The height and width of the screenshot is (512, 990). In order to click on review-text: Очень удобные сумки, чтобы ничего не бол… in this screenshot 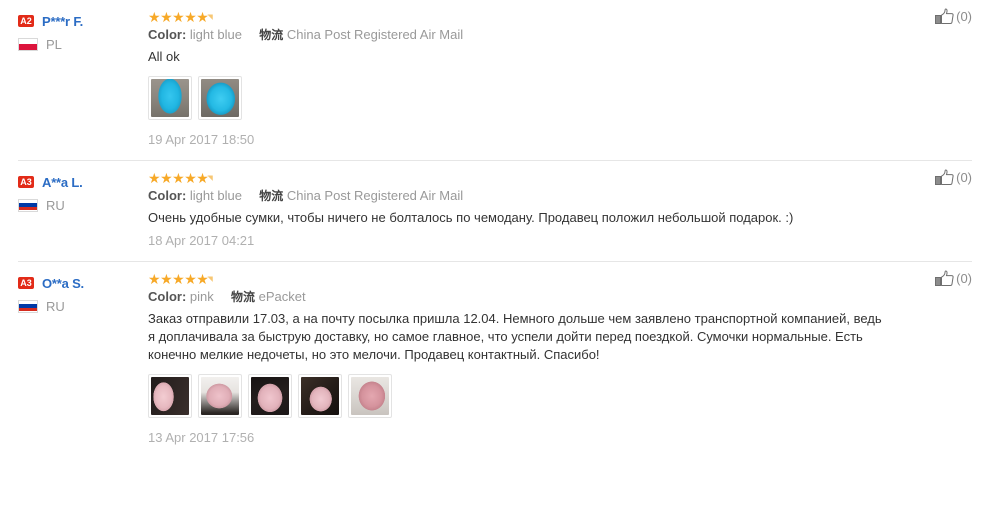, I will do `click(471, 217)`.